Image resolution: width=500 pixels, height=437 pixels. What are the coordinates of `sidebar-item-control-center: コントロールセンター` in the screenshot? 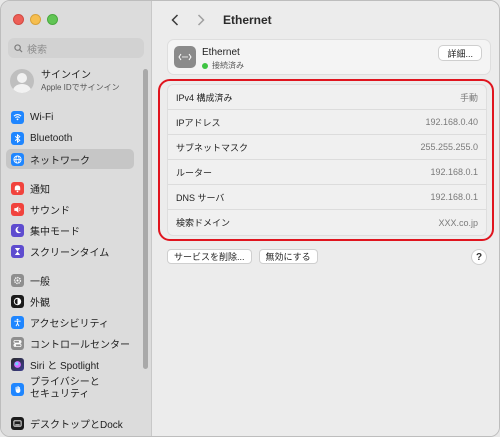 It's located at (70, 343).